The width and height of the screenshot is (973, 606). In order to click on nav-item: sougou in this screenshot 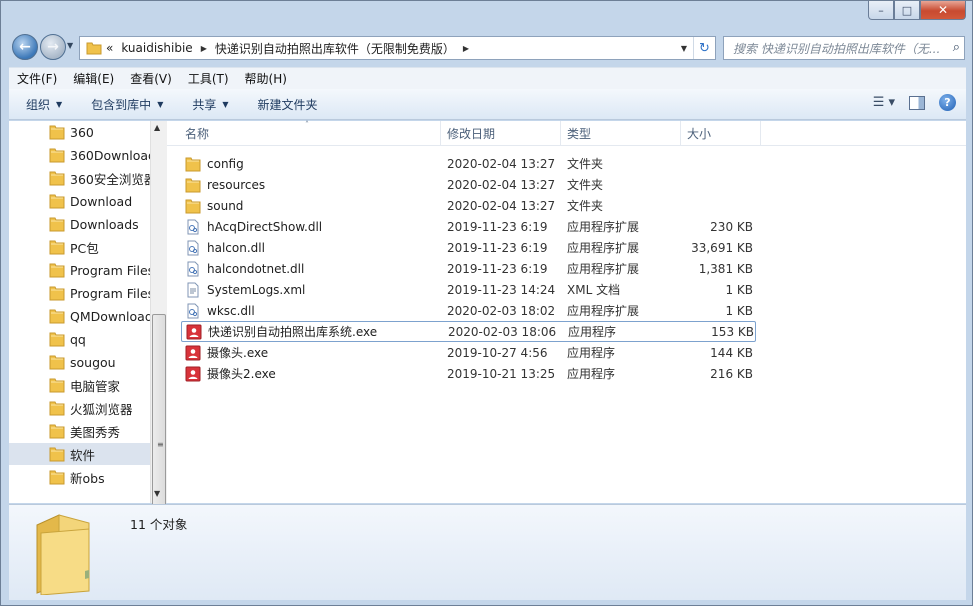, I will do `click(79, 362)`.